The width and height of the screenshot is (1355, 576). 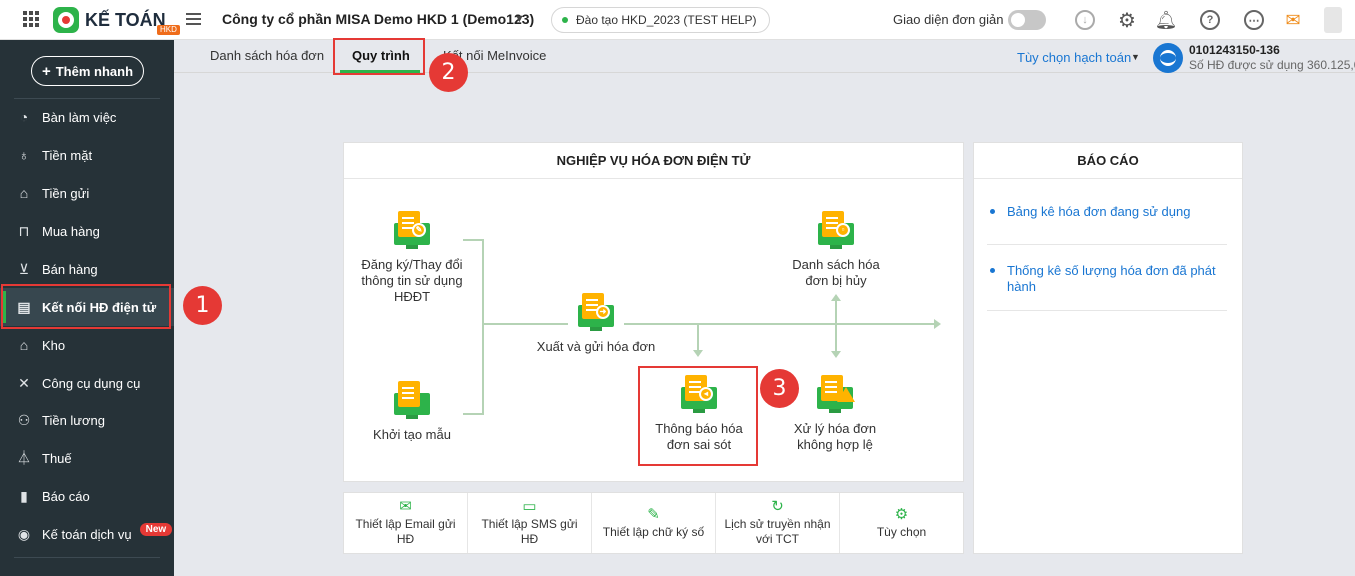 I want to click on highlight-box-tab, so click(x=379, y=56).